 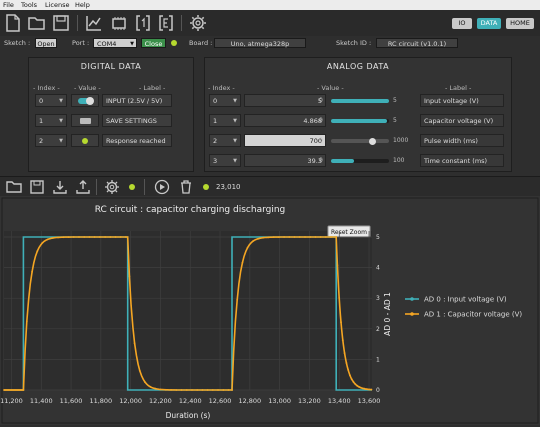 What do you see at coordinates (358, 66) in the screenshot?
I see `analog-data-title: ANALOG DATA` at bounding box center [358, 66].